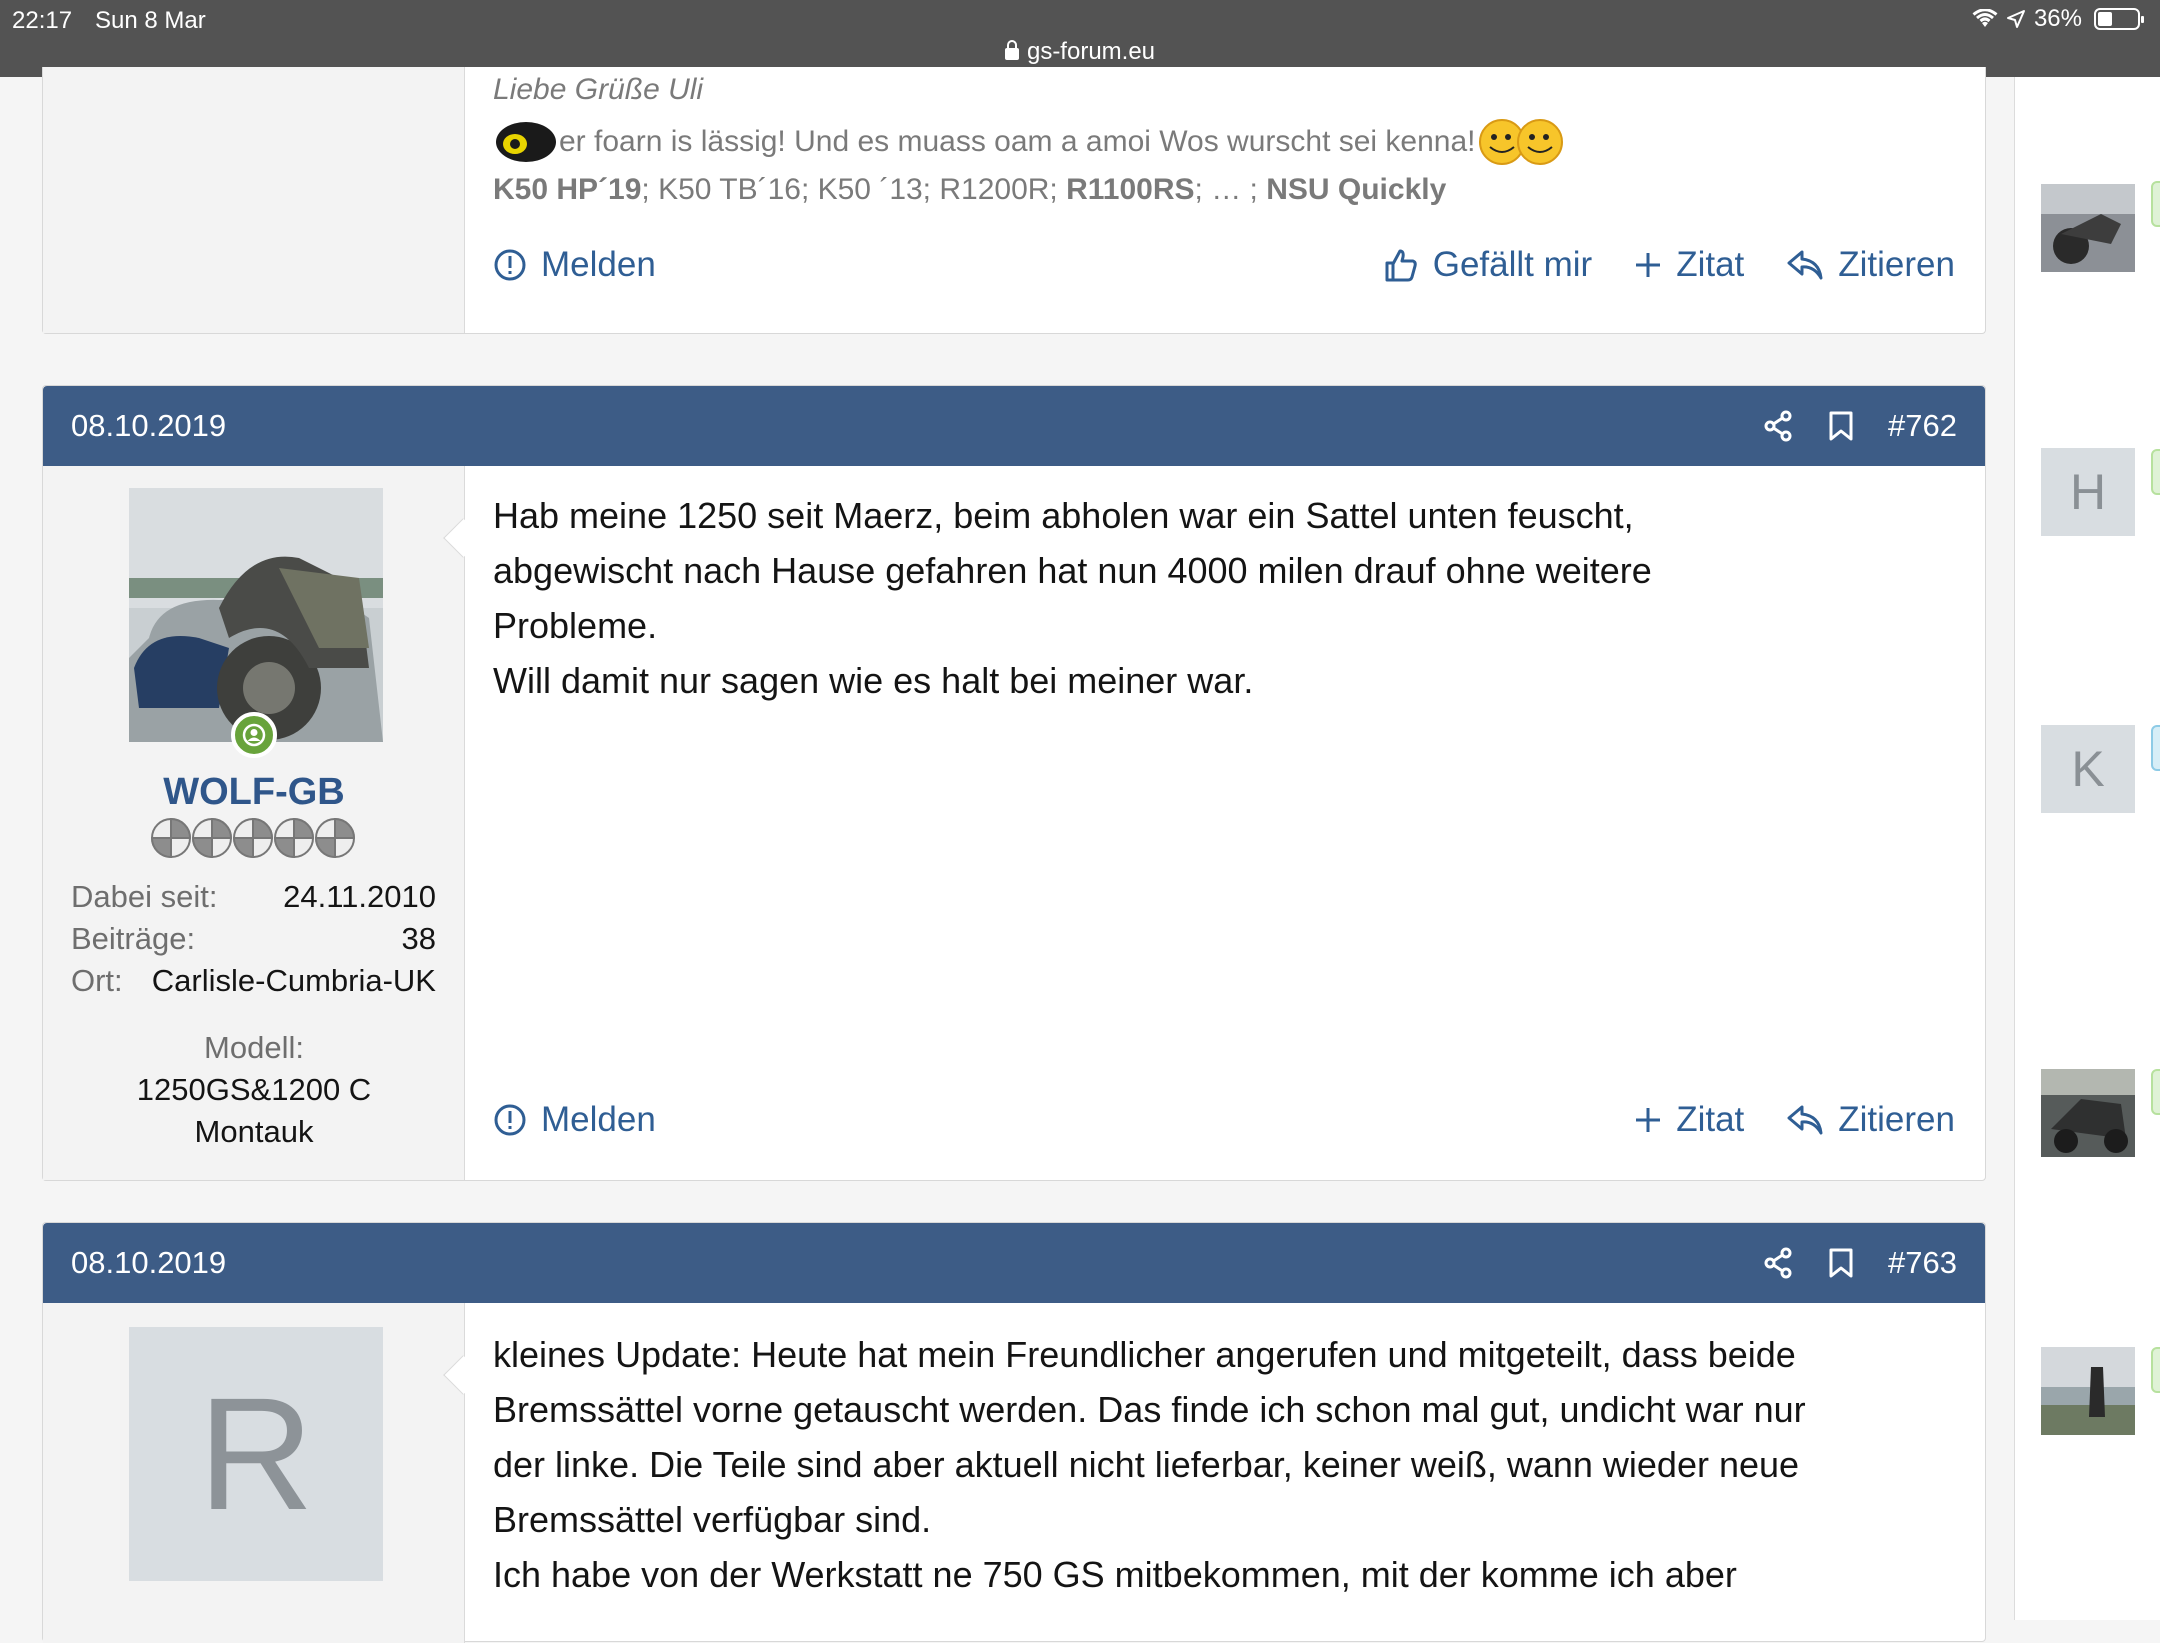 This screenshot has height=1643, width=2160. I want to click on bike-4: ; … ;, so click(1230, 189).